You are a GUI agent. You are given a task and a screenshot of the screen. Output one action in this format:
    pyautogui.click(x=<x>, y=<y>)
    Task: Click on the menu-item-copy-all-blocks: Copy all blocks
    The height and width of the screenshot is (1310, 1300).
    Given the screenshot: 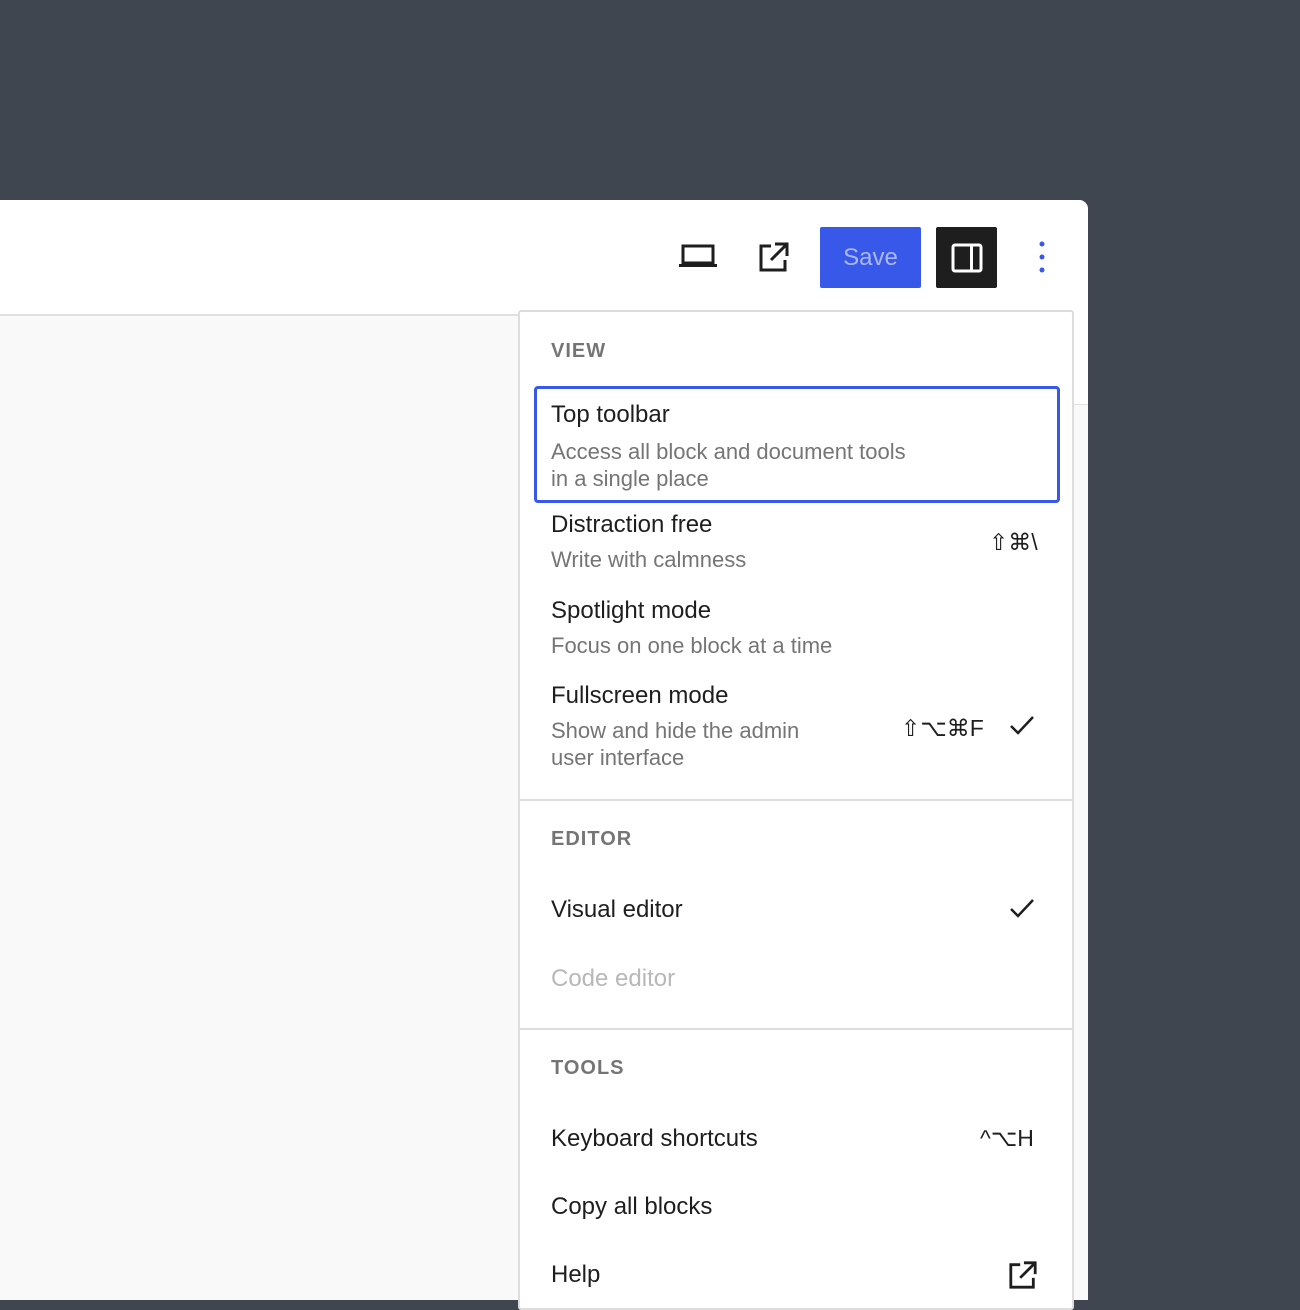 What is the action you would take?
    pyautogui.click(x=797, y=1209)
    